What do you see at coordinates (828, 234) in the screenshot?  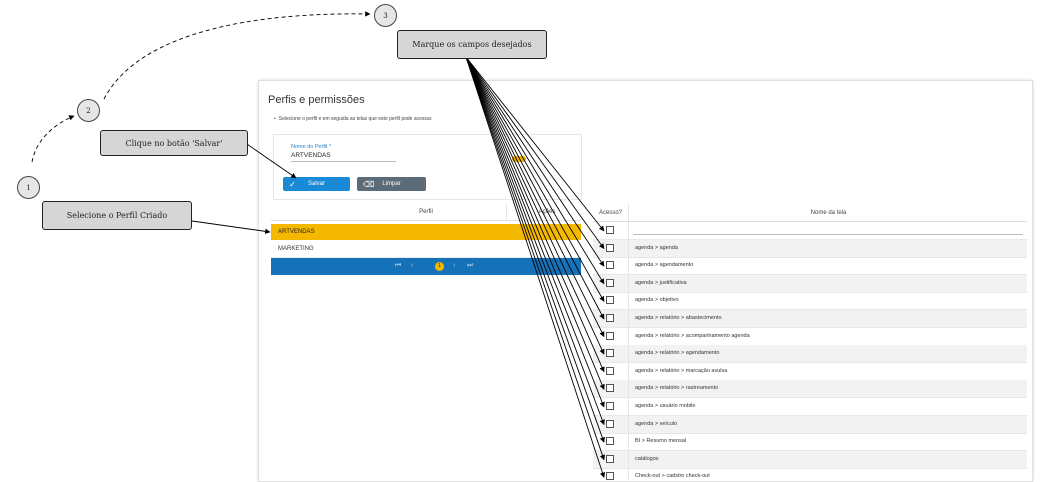 I see `screen-name-filter-input` at bounding box center [828, 234].